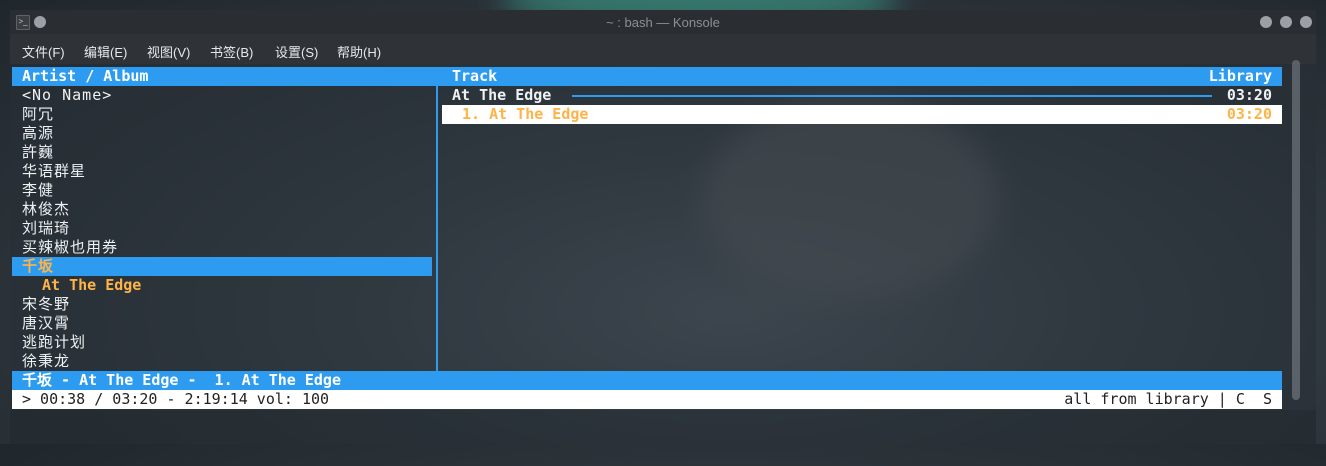  What do you see at coordinates (70, 247) in the screenshot?
I see `artist-item: 买辣椒也用券` at bounding box center [70, 247].